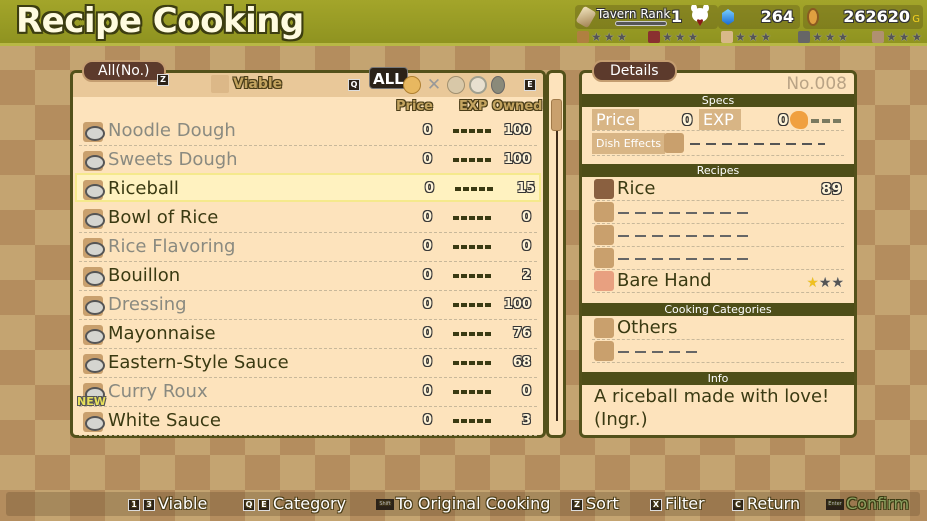 This screenshot has width=927, height=521. I want to click on recipe-name: Mayonnaise, so click(162, 333).